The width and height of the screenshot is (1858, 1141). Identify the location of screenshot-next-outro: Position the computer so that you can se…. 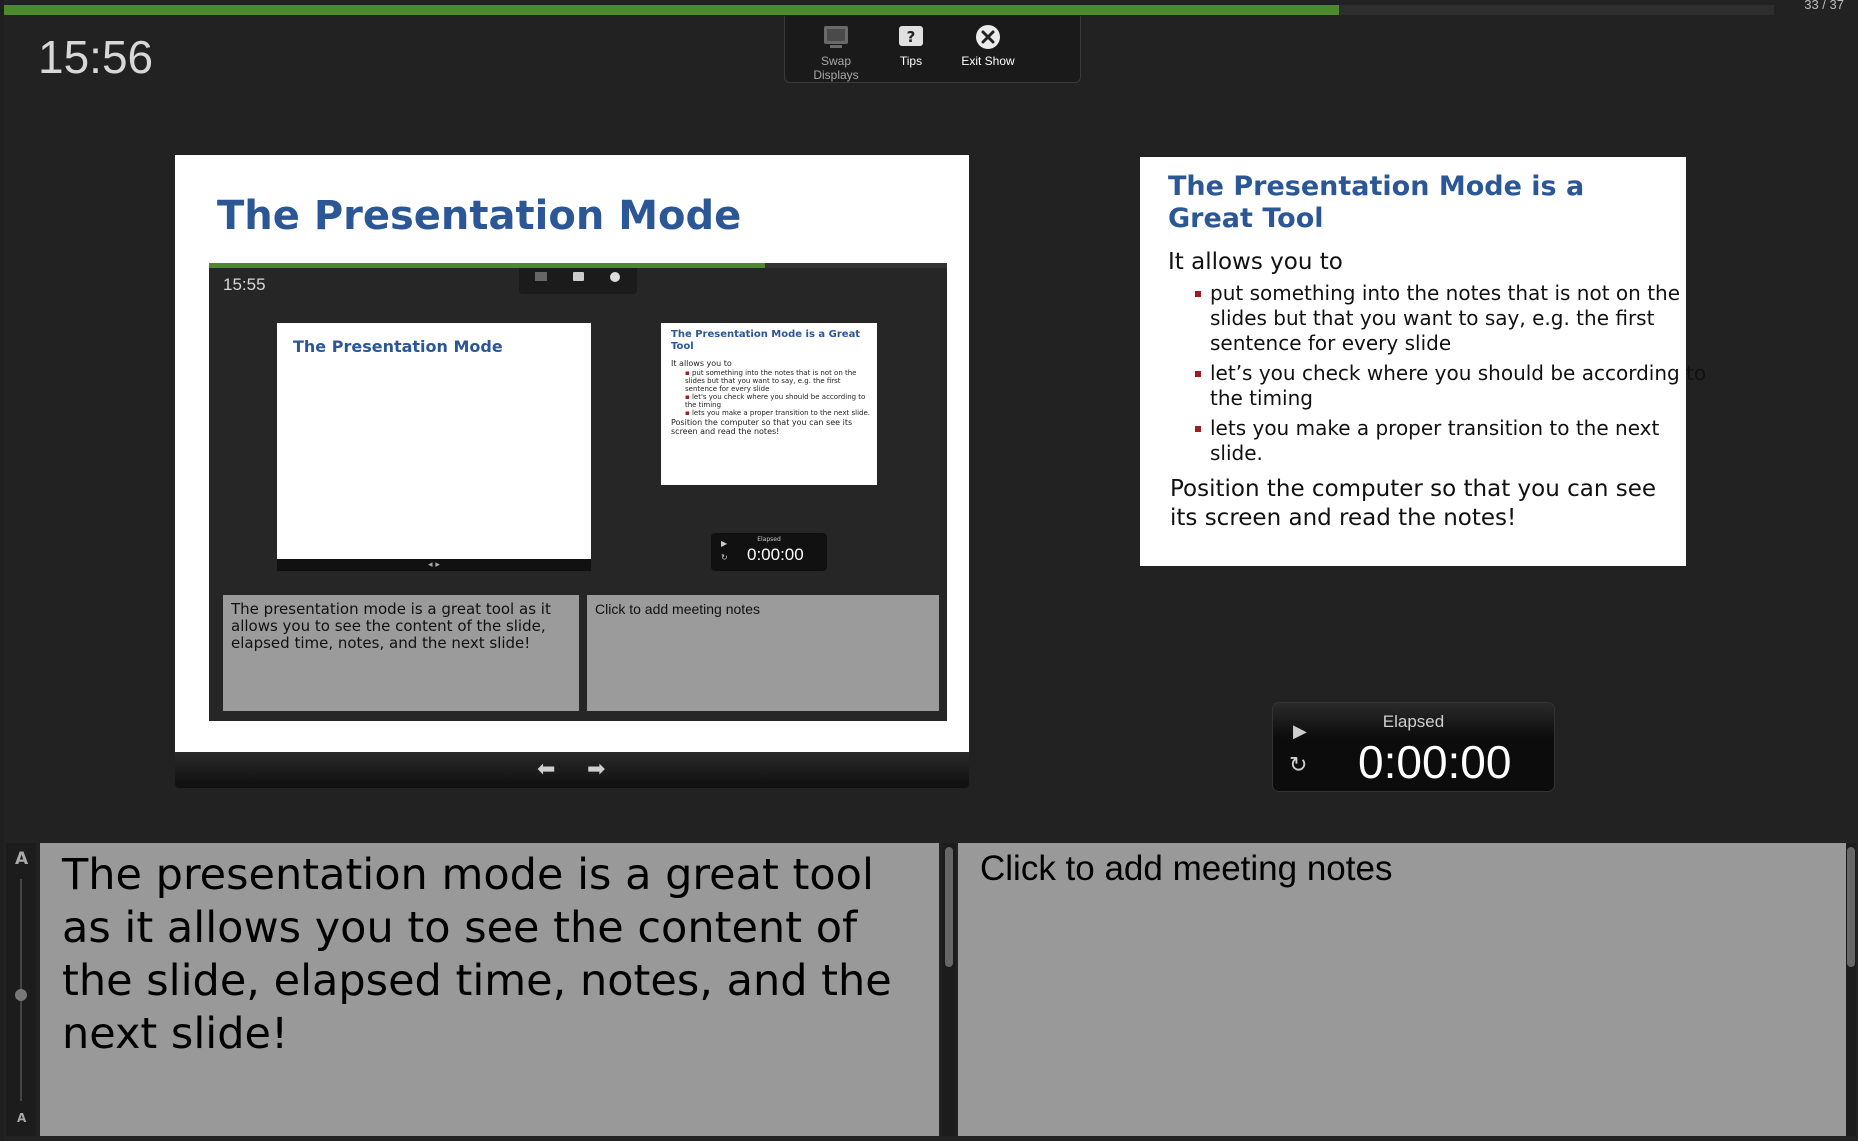
(762, 427).